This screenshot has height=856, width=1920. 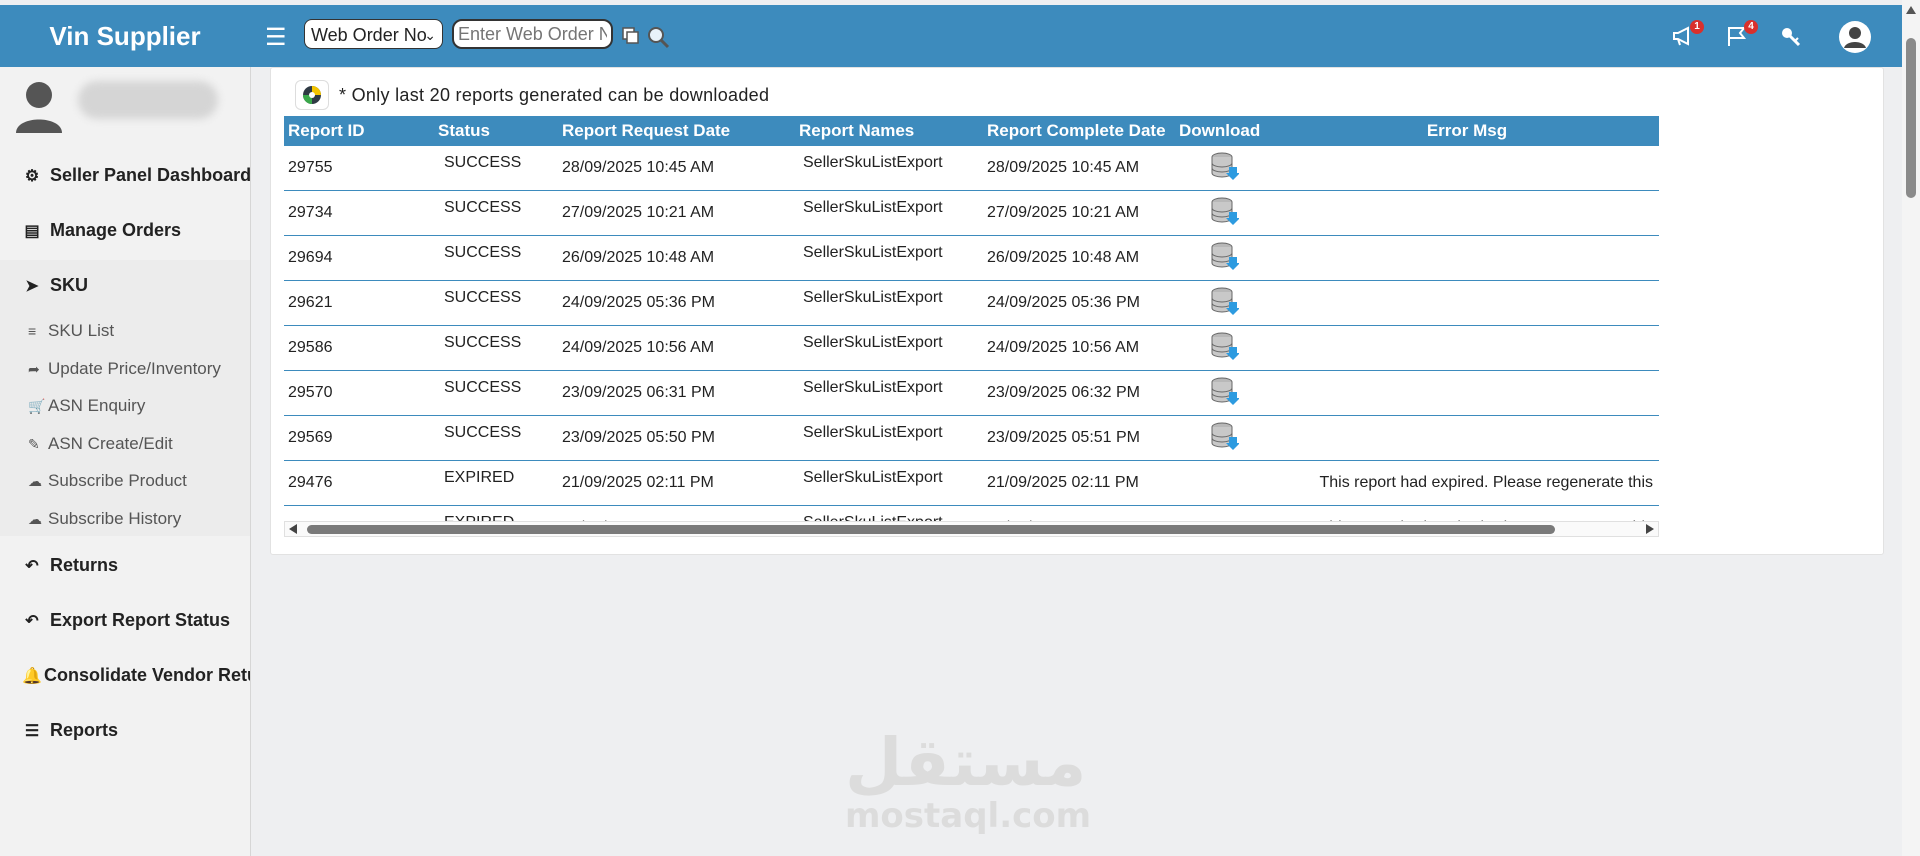 I want to click on cell-request-date: 23/09/2025 06:31 PM, so click(x=676, y=393).